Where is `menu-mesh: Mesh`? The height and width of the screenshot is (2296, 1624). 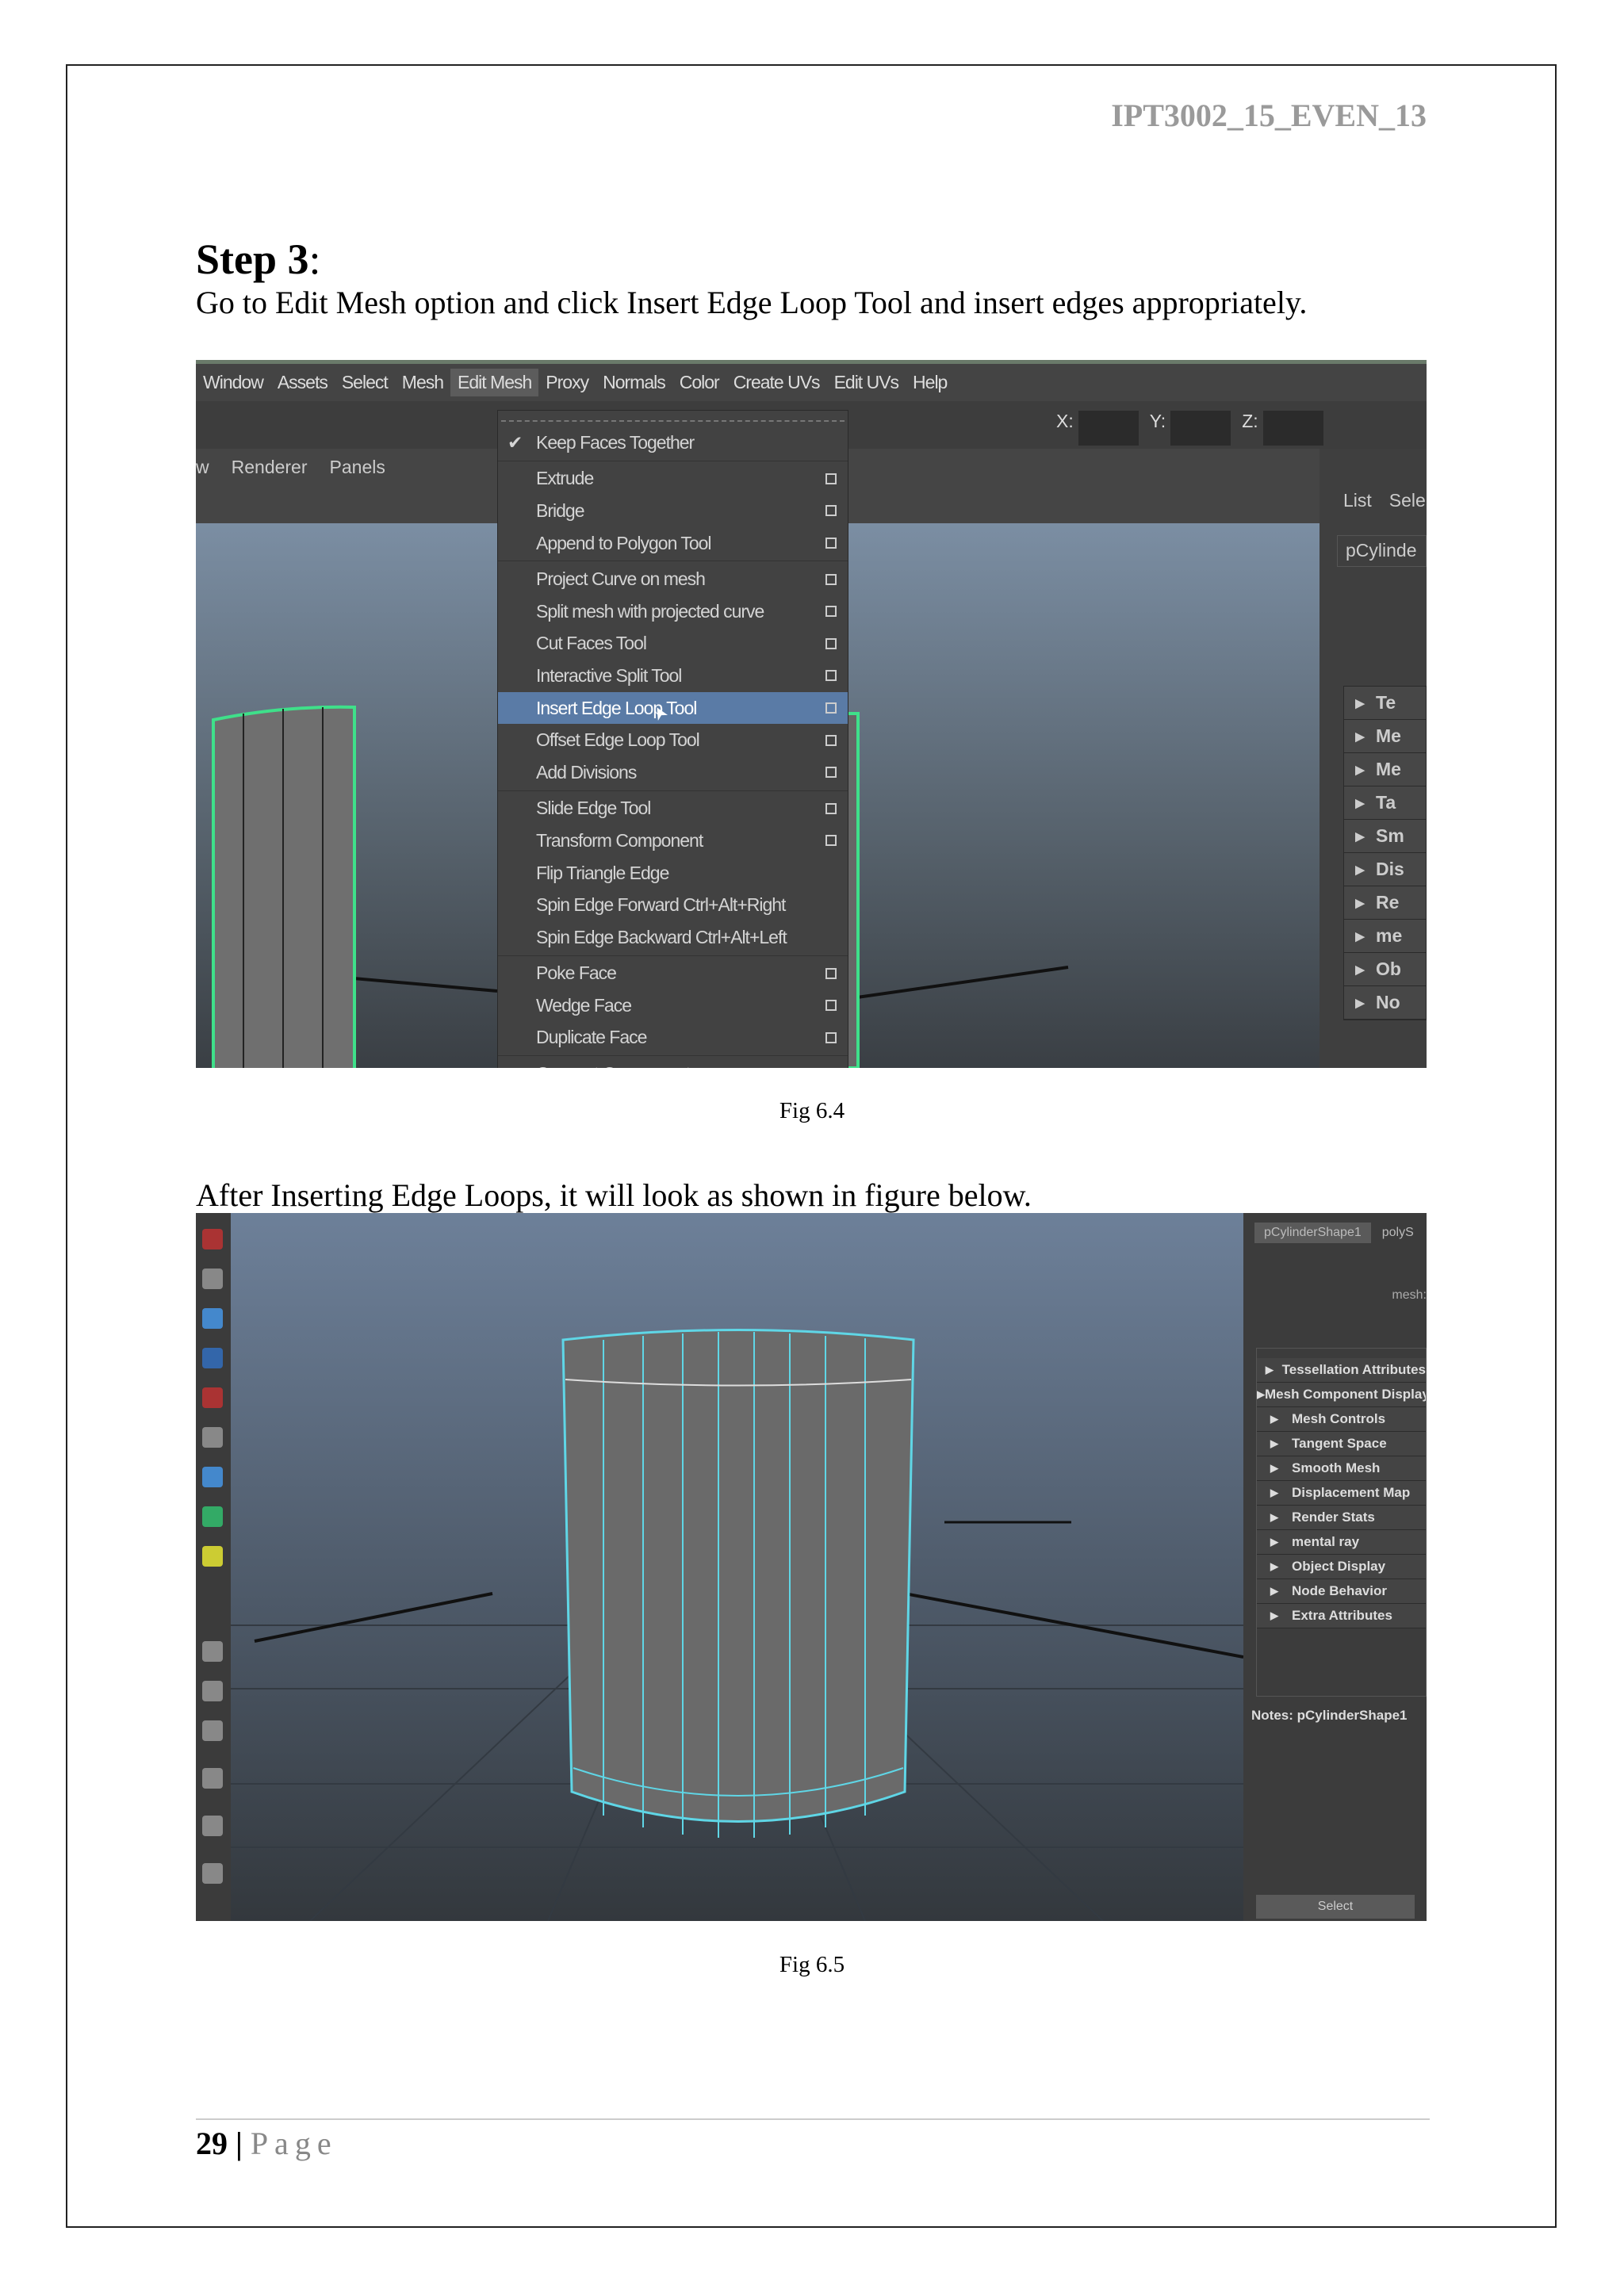
menu-mesh: Mesh is located at coordinates (422, 382).